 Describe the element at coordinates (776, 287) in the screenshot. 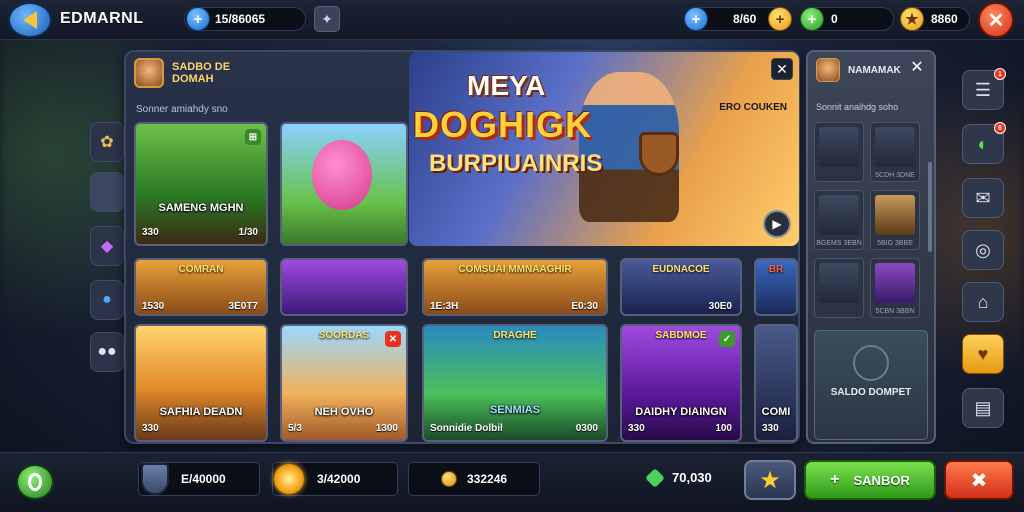

I see `card-row2-5: BR` at that location.